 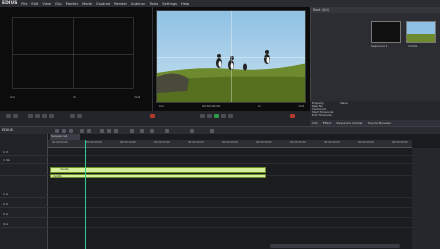 What do you see at coordinates (413, 46) in the screenshot?
I see `bin-clip-label: mov0s` at bounding box center [413, 46].